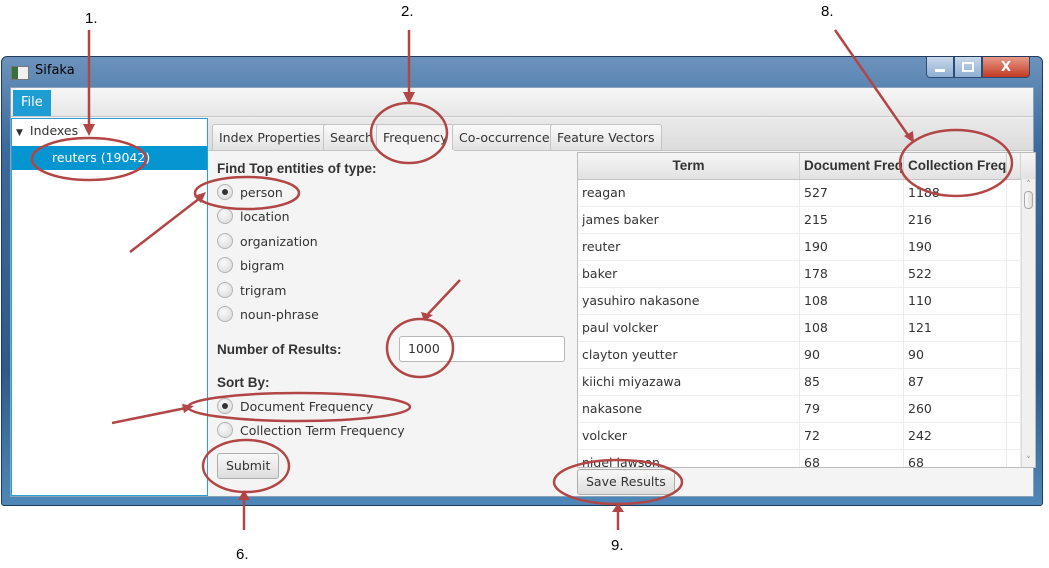  What do you see at coordinates (279, 314) in the screenshot?
I see `radio-label: noun-phrase` at bounding box center [279, 314].